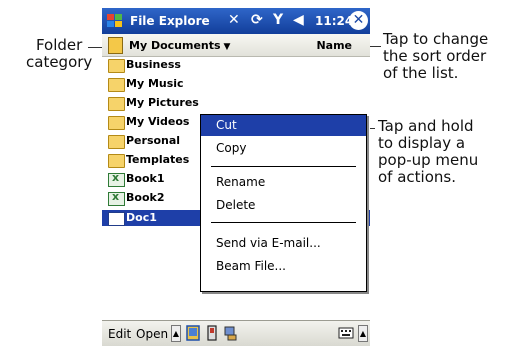 This screenshot has height=351, width=507. I want to click on menu-item-label: Delete, so click(236, 205).